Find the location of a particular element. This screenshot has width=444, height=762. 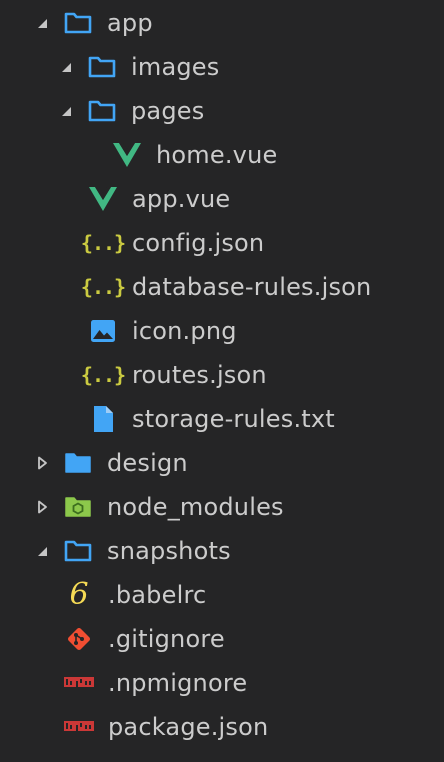

tree-item-label: node_modules is located at coordinates (195, 507).